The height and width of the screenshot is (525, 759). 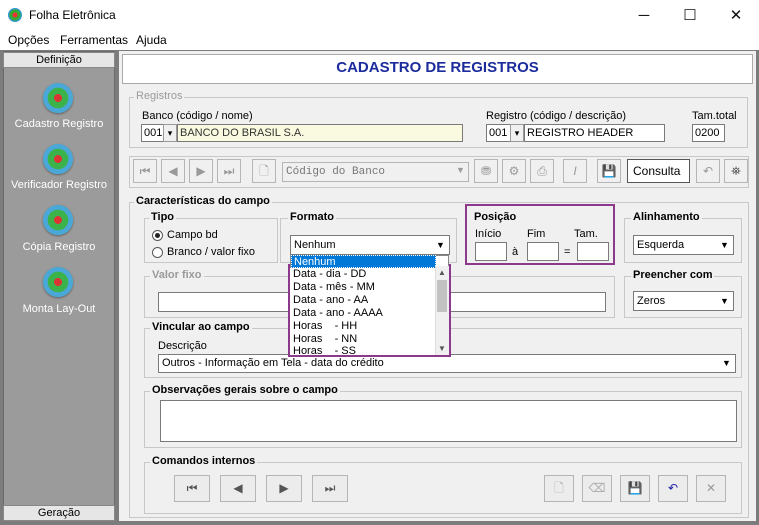 I want to click on banco-lookup-button: ▾, so click(x=170, y=133).